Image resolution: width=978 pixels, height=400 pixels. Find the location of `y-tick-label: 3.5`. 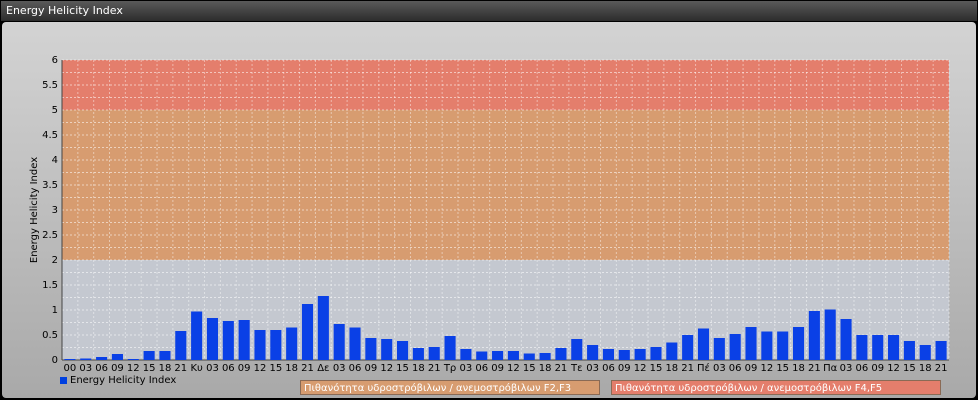

y-tick-label: 3.5 is located at coordinates (50, 185).